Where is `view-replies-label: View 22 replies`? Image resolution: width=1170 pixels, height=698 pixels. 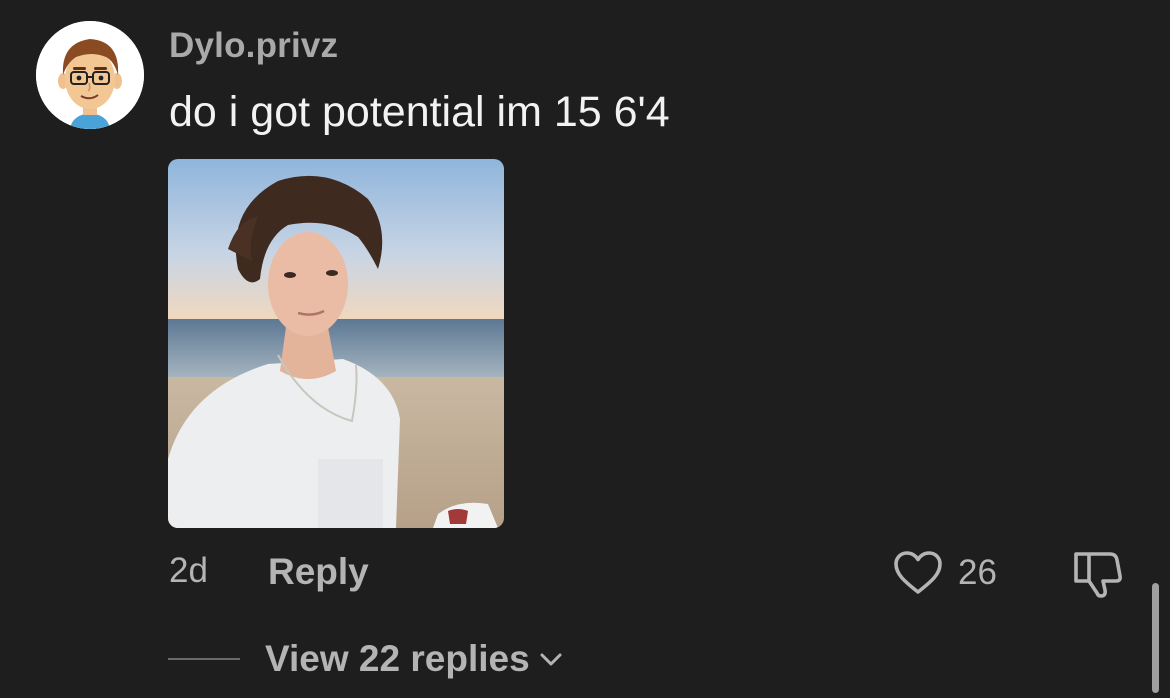
view-replies-label: View 22 replies is located at coordinates (397, 658).